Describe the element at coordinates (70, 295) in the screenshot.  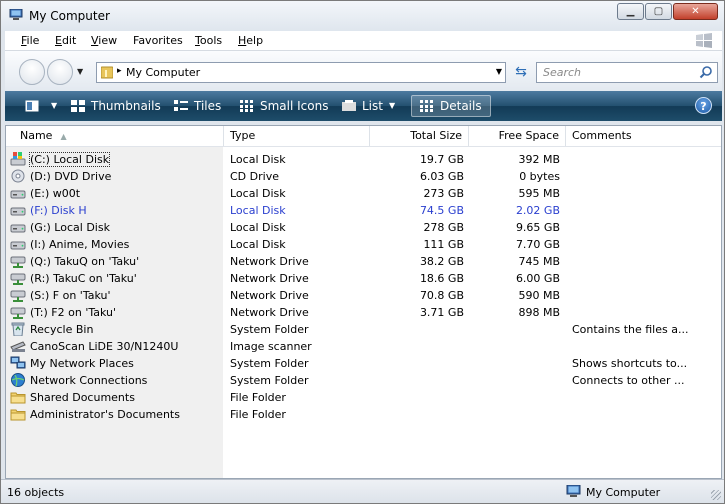
I see `item-name: (S:) F on 'Taku'` at that location.